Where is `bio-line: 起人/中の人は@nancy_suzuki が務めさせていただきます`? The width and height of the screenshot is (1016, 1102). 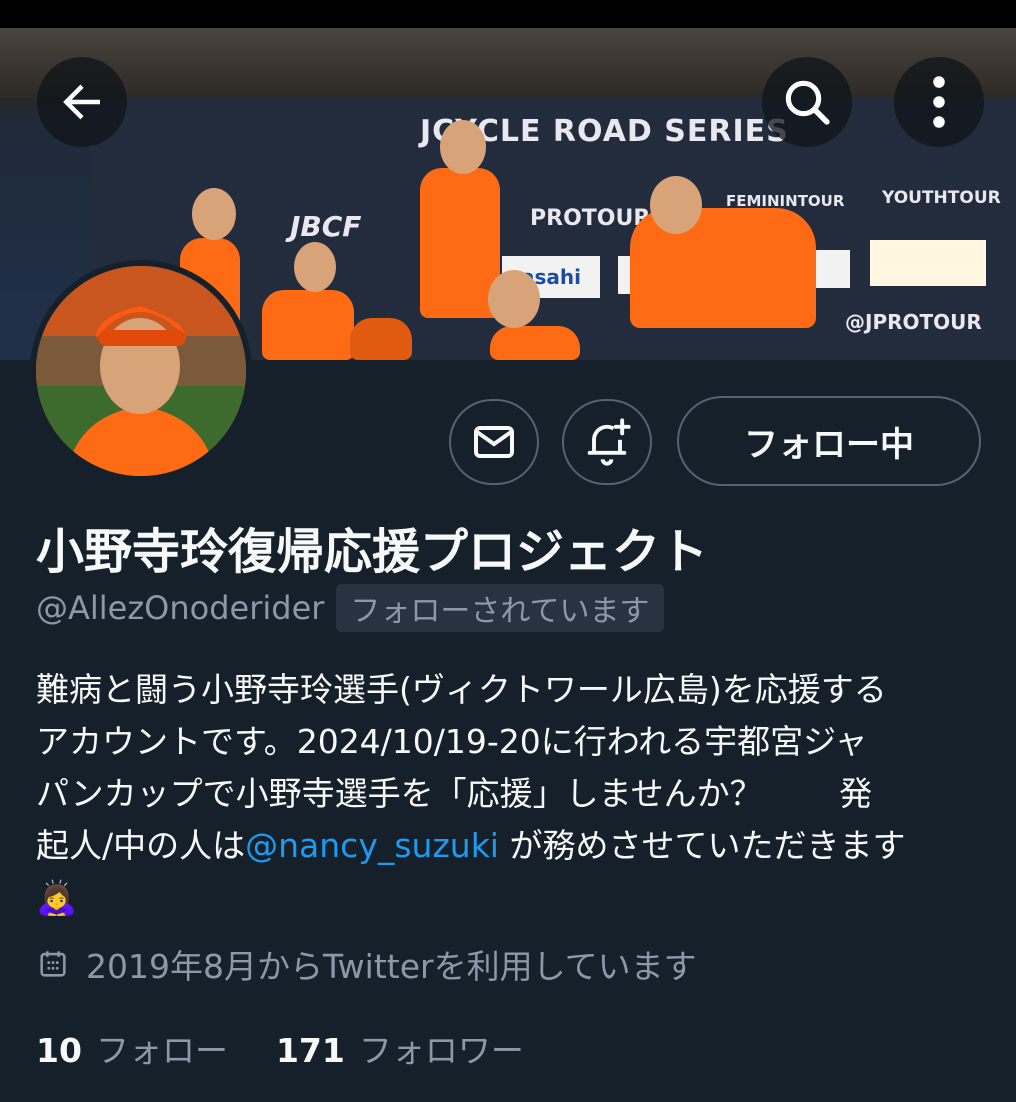 bio-line: 起人/中の人は@nancy_suzuki が務めさせていただきます is located at coordinates (511, 846).